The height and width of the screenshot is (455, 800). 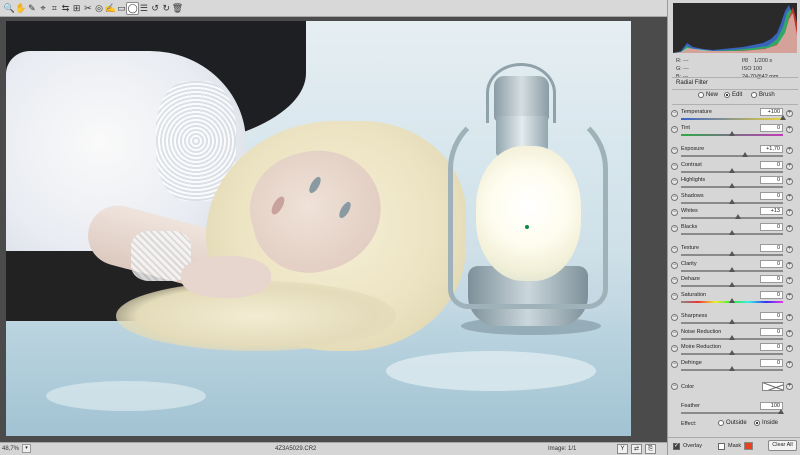 I want to click on mode-label: Edit, so click(x=737, y=95).